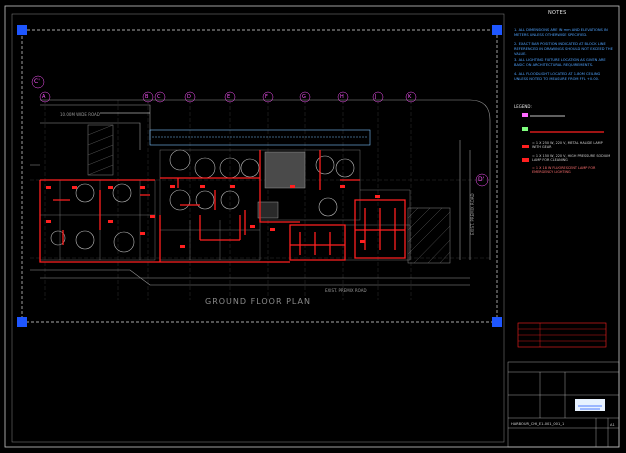 Image resolution: width=626 pixels, height=453 pixels. I want to click on legend-title: LEGEND:, so click(523, 106).